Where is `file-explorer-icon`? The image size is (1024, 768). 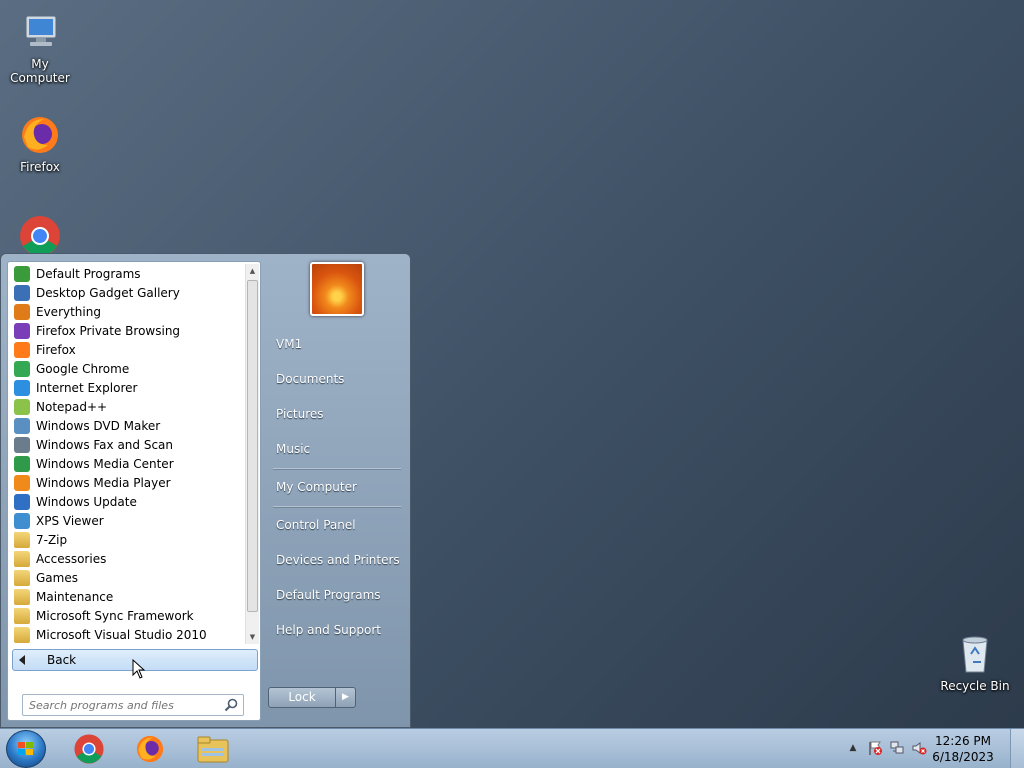 file-explorer-icon is located at coordinates (213, 749).